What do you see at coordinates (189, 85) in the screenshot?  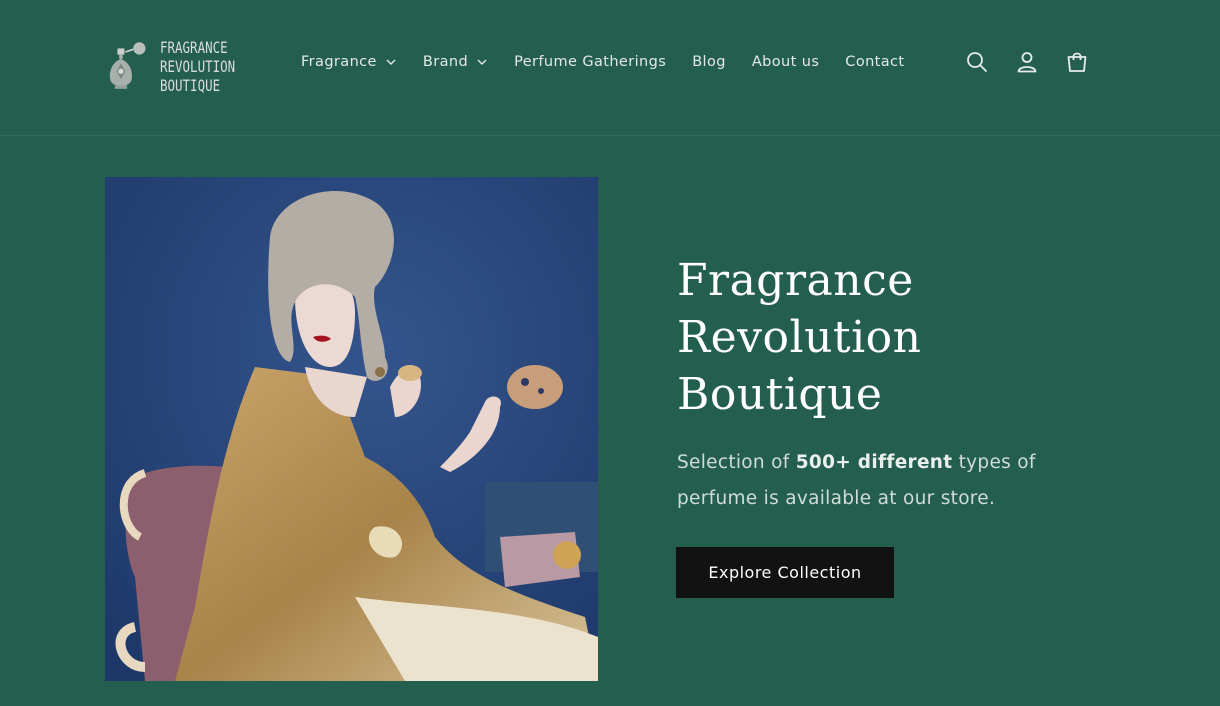 I see `logo-line: BOUTIQUE` at bounding box center [189, 85].